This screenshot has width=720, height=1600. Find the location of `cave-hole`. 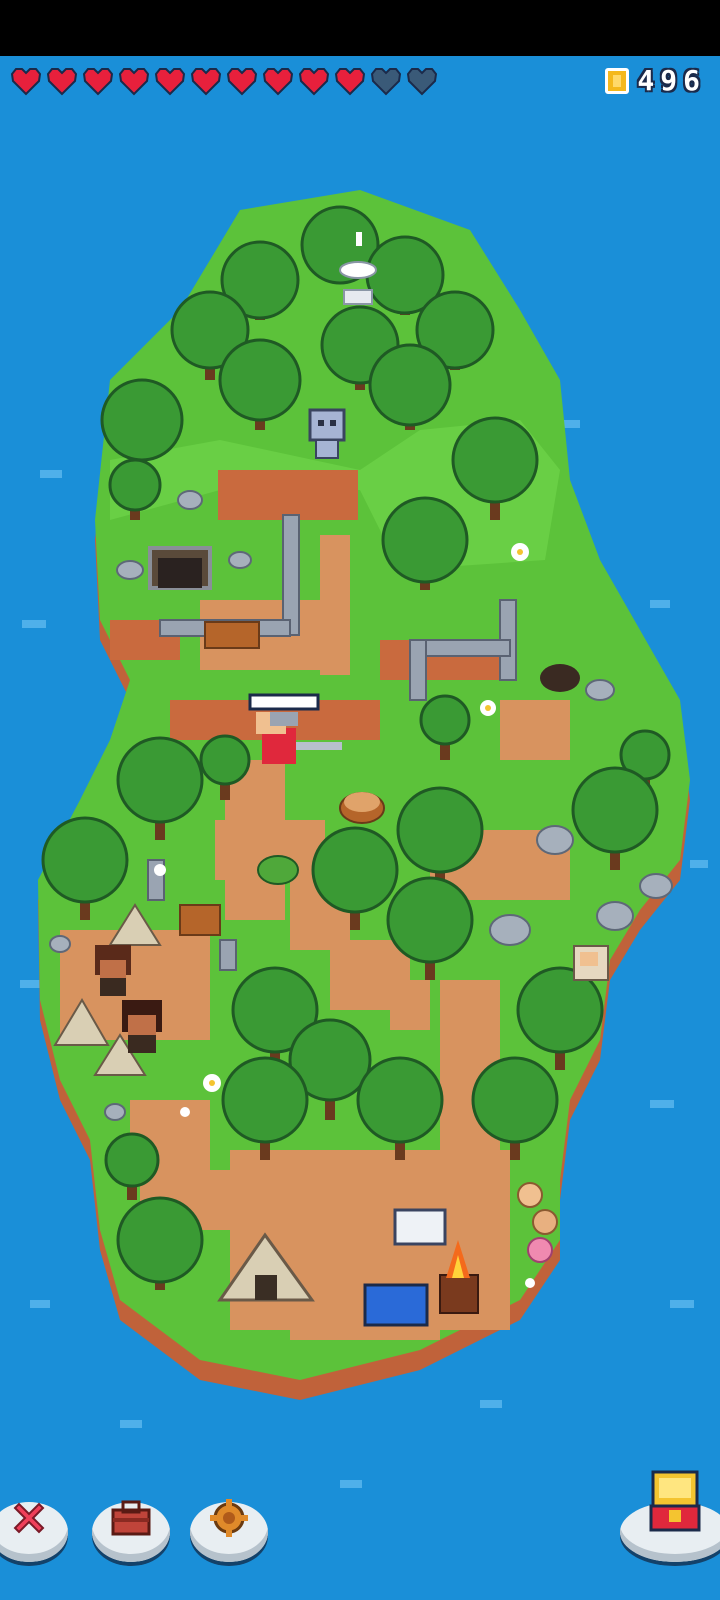

cave-hole is located at coordinates (560, 678).